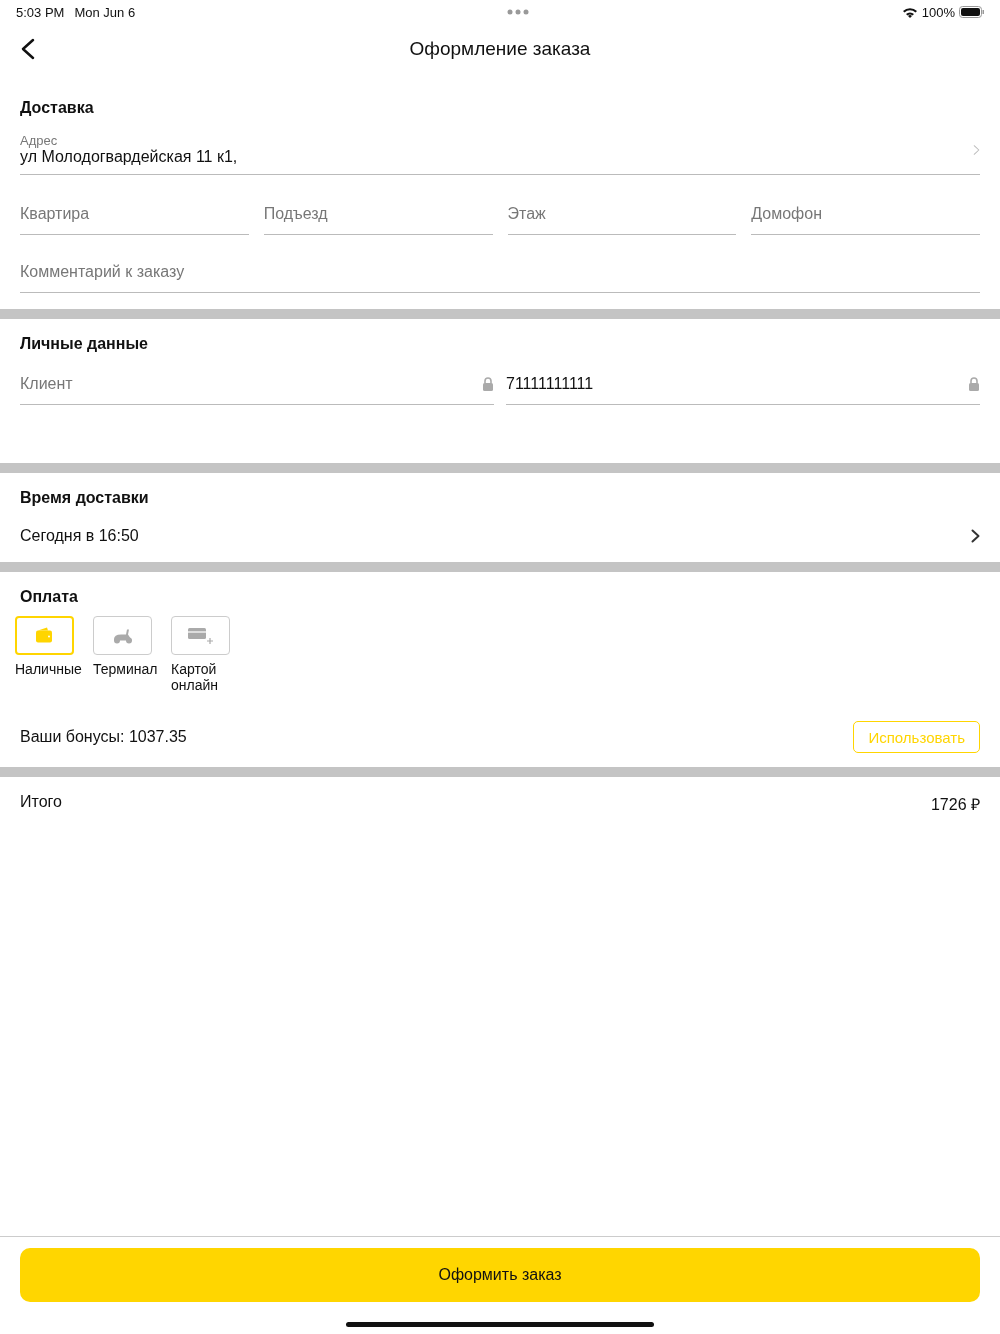 The width and height of the screenshot is (1000, 1334). Describe the element at coordinates (500, 272) in the screenshot. I see `comment-field: Комментарий к заказу` at that location.